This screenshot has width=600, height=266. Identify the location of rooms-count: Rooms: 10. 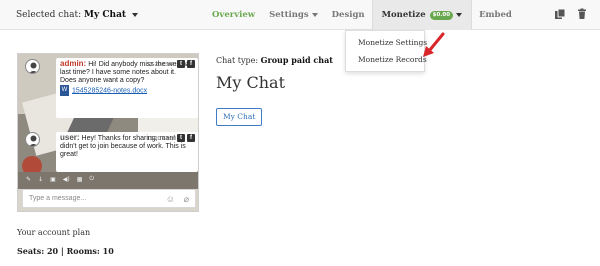
(90, 251).